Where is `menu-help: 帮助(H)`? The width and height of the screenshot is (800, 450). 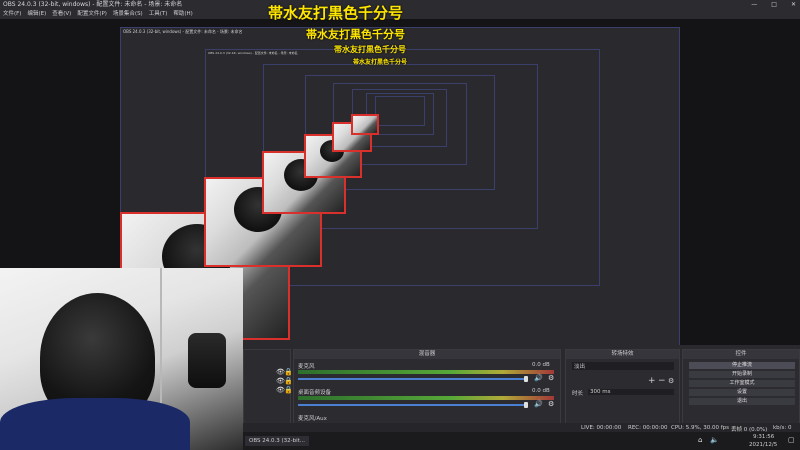
menu-help: 帮助(H) is located at coordinates (182, 14).